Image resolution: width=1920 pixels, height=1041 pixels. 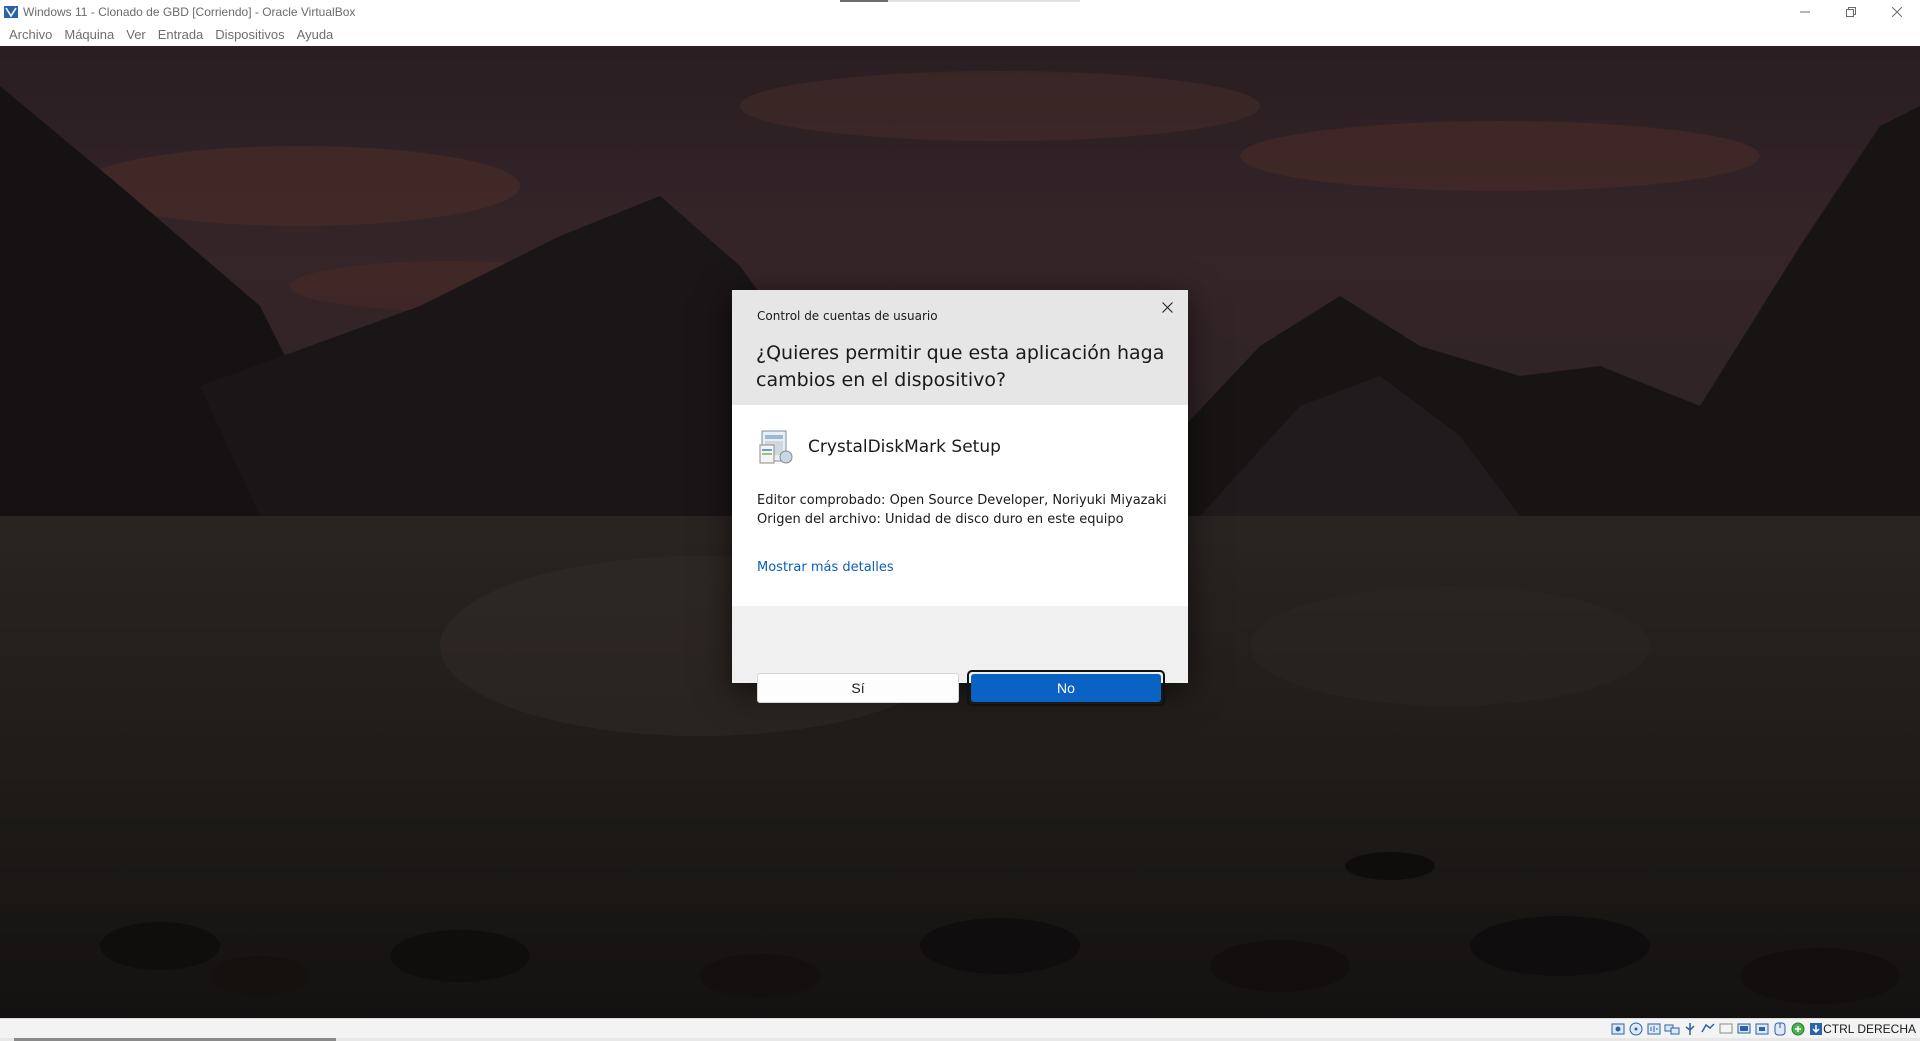 I want to click on no-button: No, so click(x=1066, y=688).